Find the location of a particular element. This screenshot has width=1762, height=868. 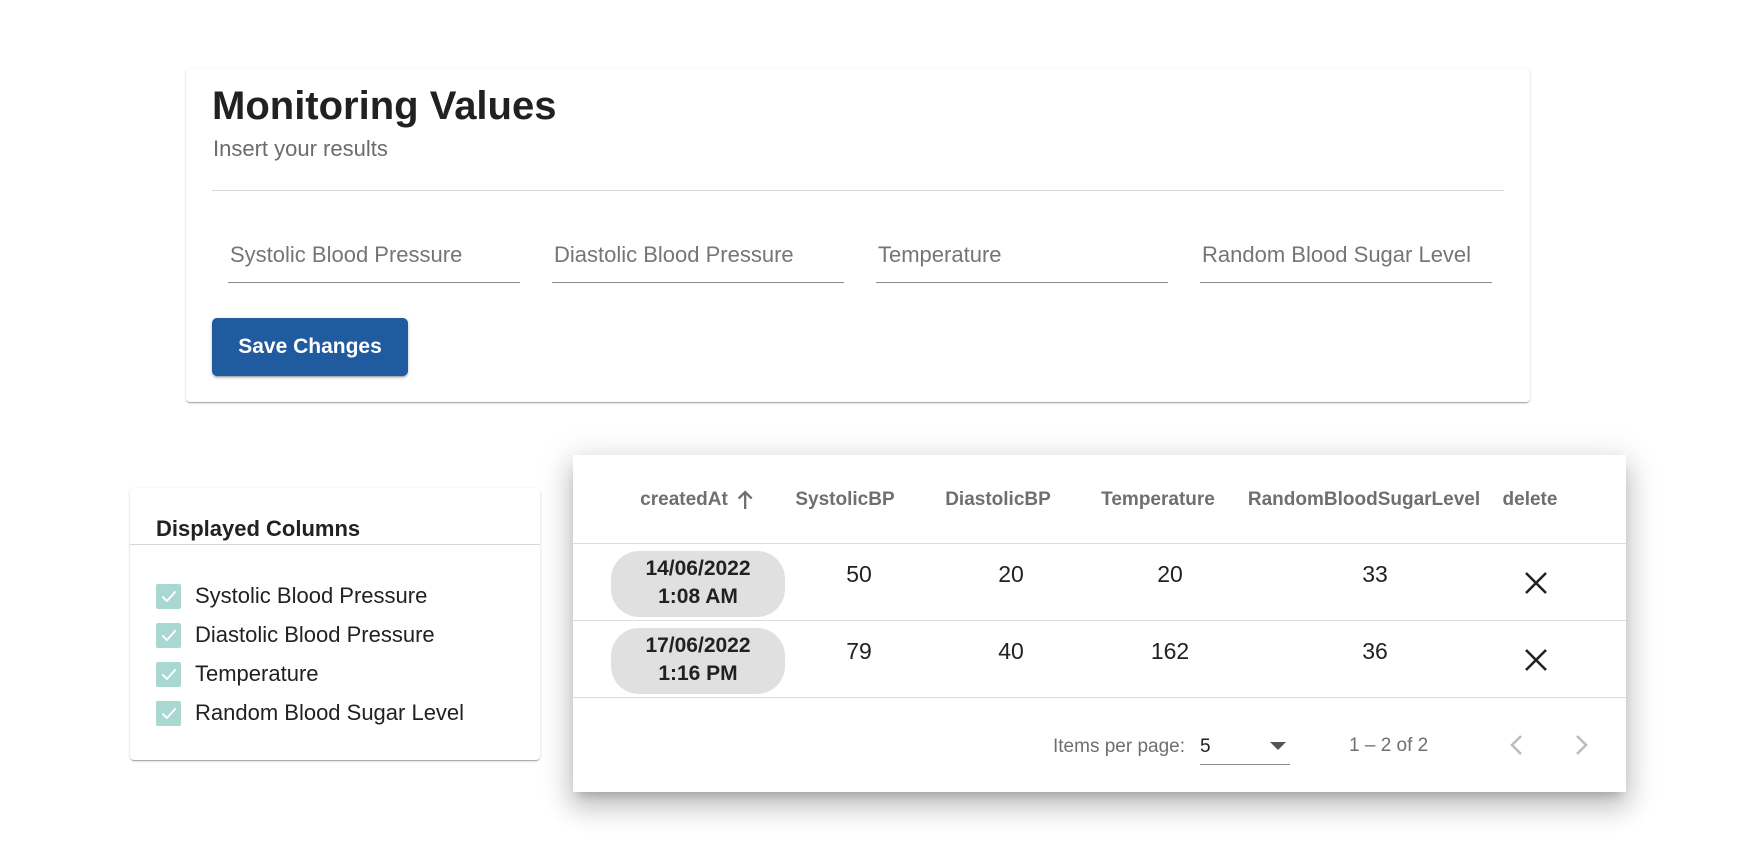

sort-ascending-icon is located at coordinates (745, 499).